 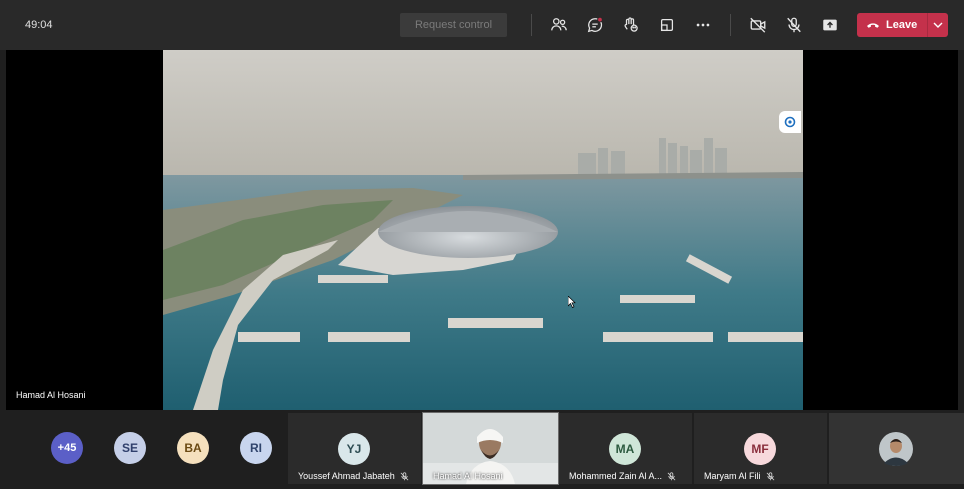 What do you see at coordinates (130, 448) in the screenshot?
I see `avatar: SE` at bounding box center [130, 448].